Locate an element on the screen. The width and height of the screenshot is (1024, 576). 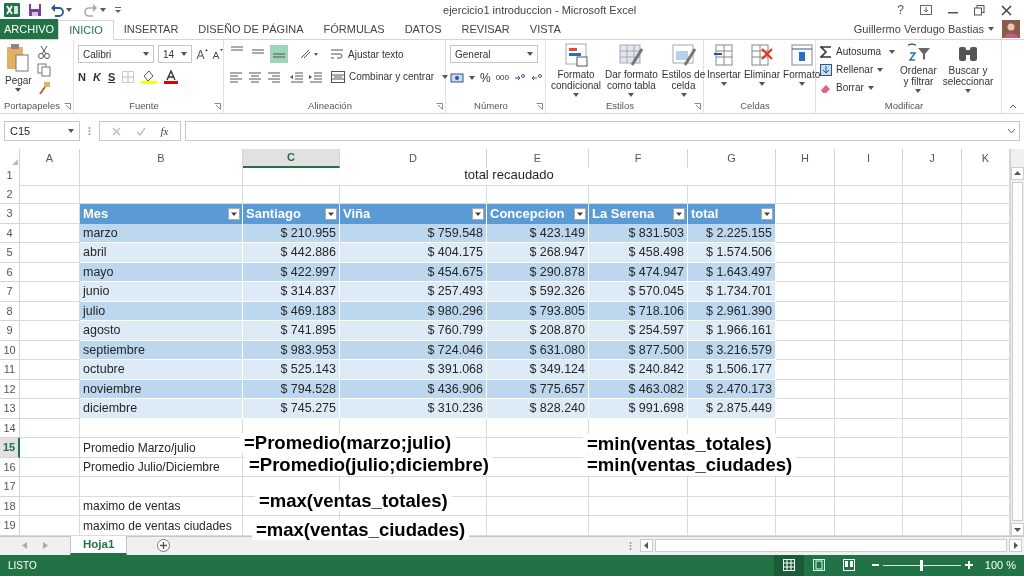
table-cell: $ 991.698 is located at coordinates (638, 409).